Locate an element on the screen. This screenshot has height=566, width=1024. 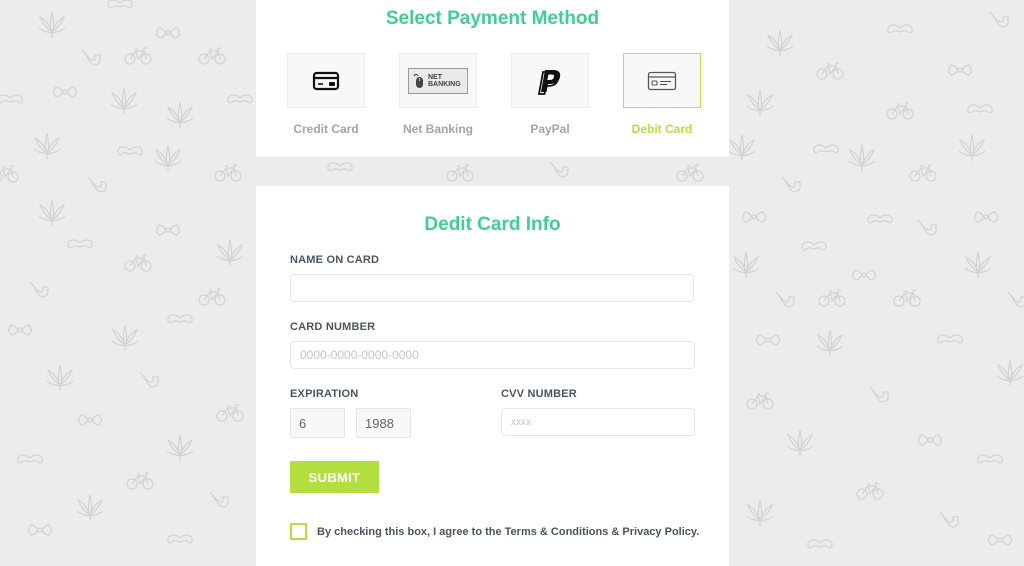
expiration-label: EXPIRATION is located at coordinates (324, 394).